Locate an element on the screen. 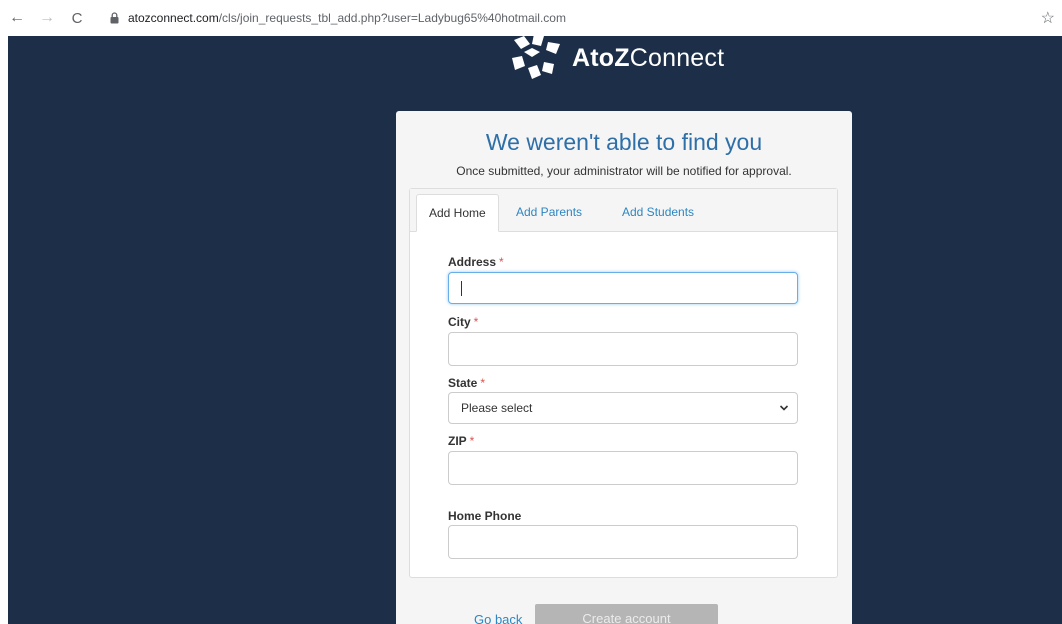 This screenshot has height=624, width=1062. zip-input is located at coordinates (623, 468).